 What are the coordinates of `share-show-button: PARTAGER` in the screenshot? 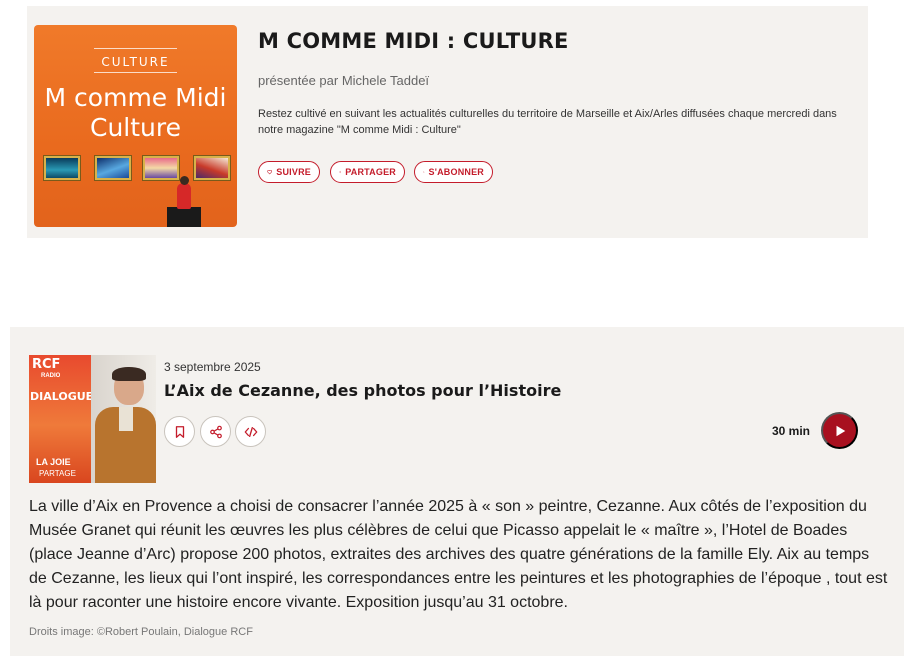 It's located at (367, 172).